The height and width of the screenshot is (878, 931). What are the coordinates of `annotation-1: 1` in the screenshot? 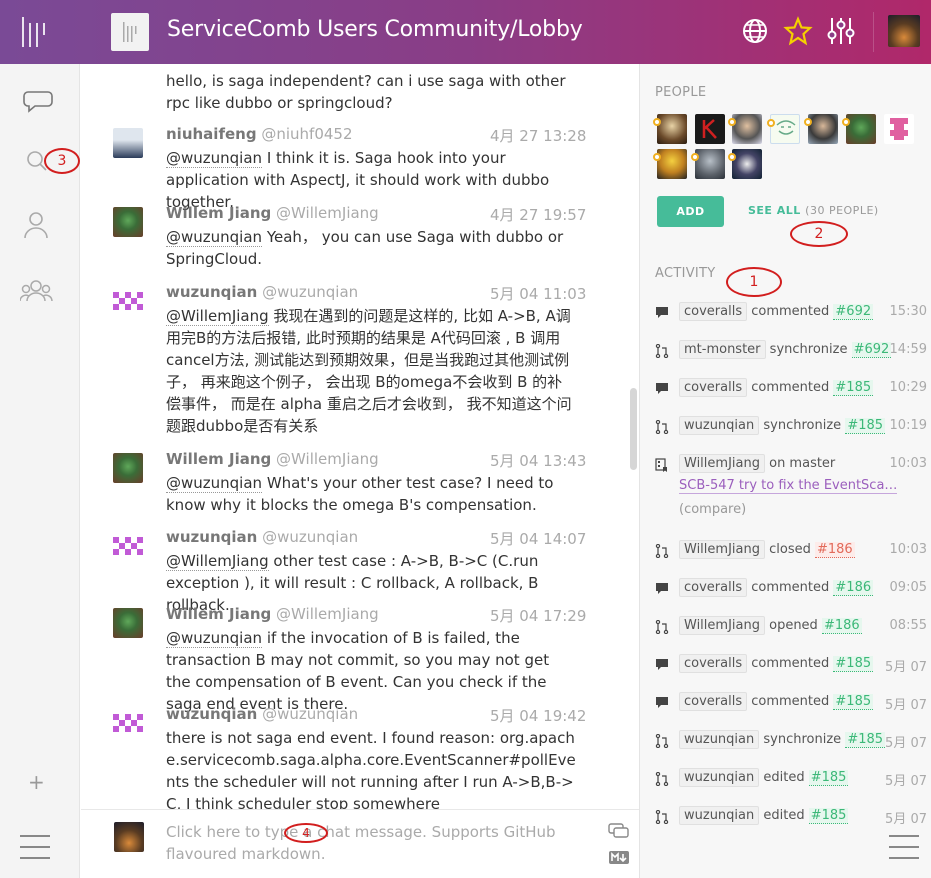 It's located at (754, 282).